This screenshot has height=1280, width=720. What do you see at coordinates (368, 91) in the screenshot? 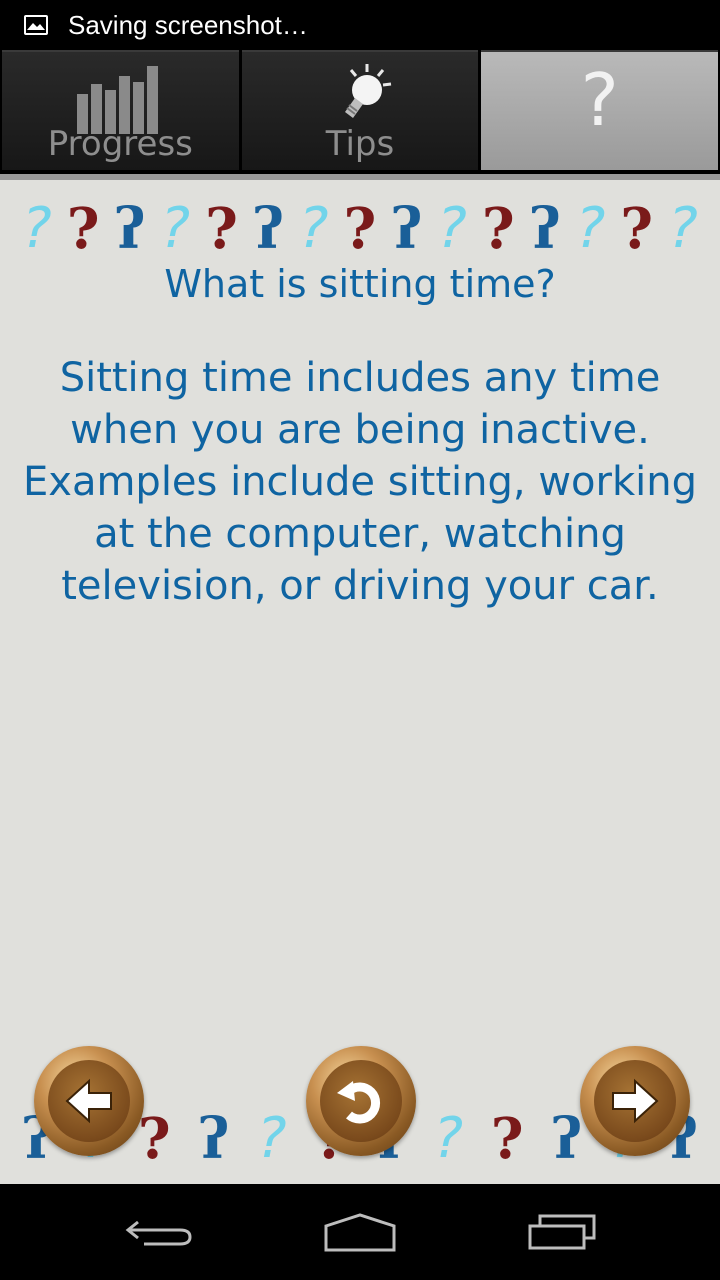
I see `lightbulb-icon` at bounding box center [368, 91].